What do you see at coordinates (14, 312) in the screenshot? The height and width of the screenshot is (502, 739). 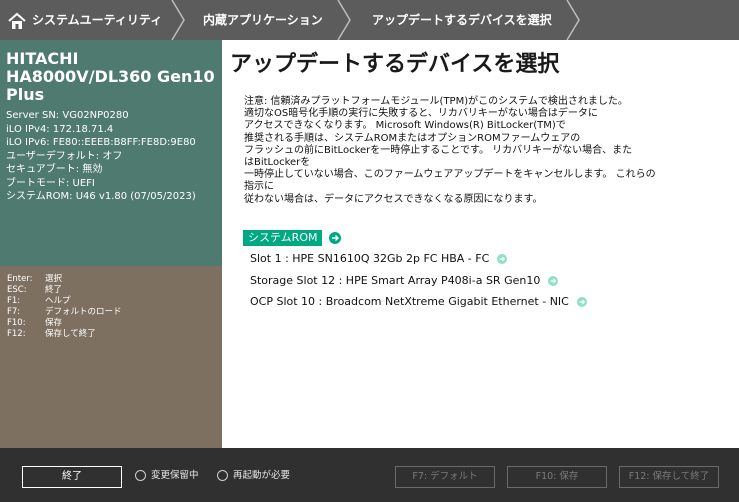 I see `key-name: F7:` at bounding box center [14, 312].